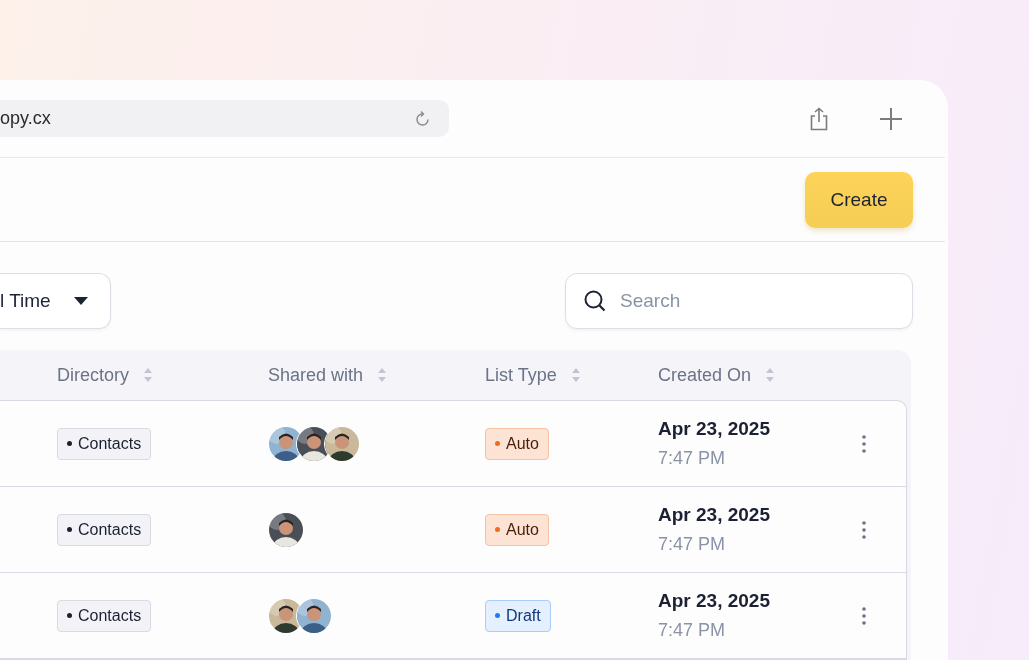  Describe the element at coordinates (93, 375) in the screenshot. I see `column-header: Directory` at that location.